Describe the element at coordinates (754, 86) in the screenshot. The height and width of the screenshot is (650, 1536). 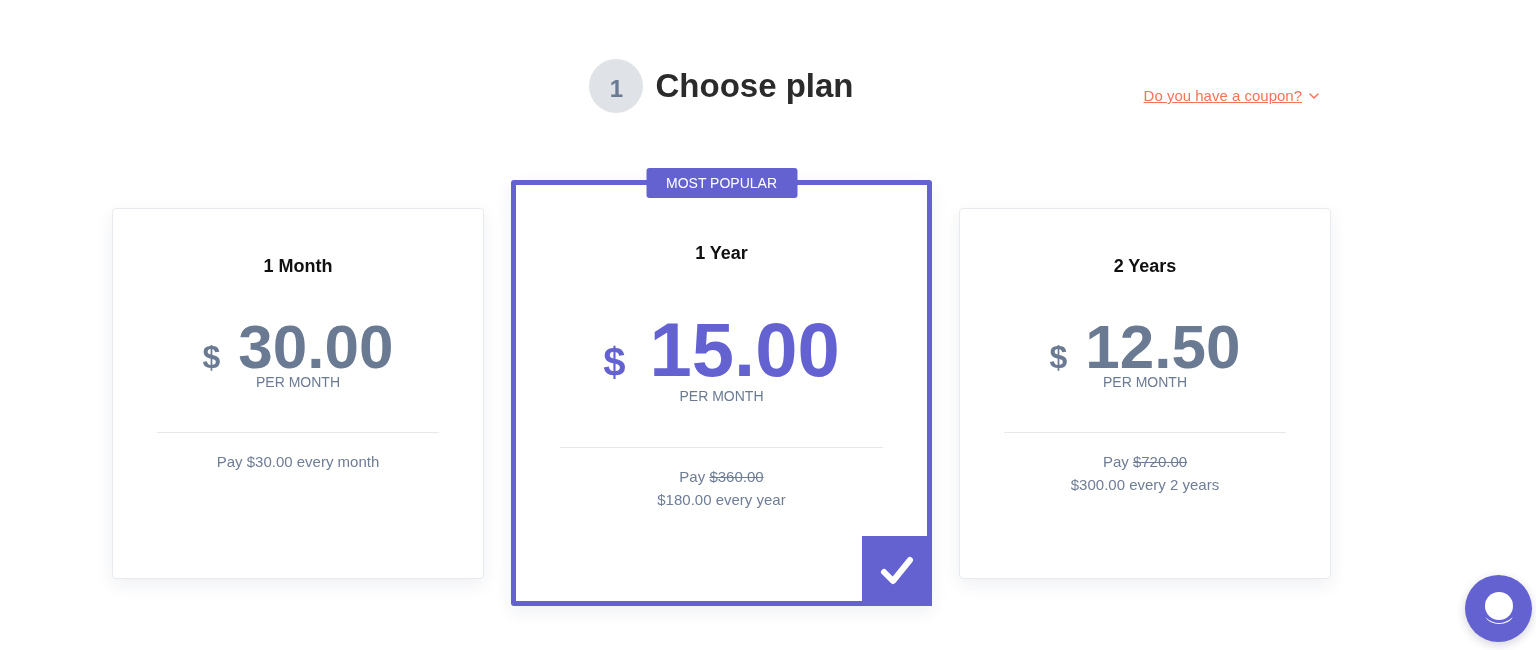
I see `page-title: Choose plan` at that location.